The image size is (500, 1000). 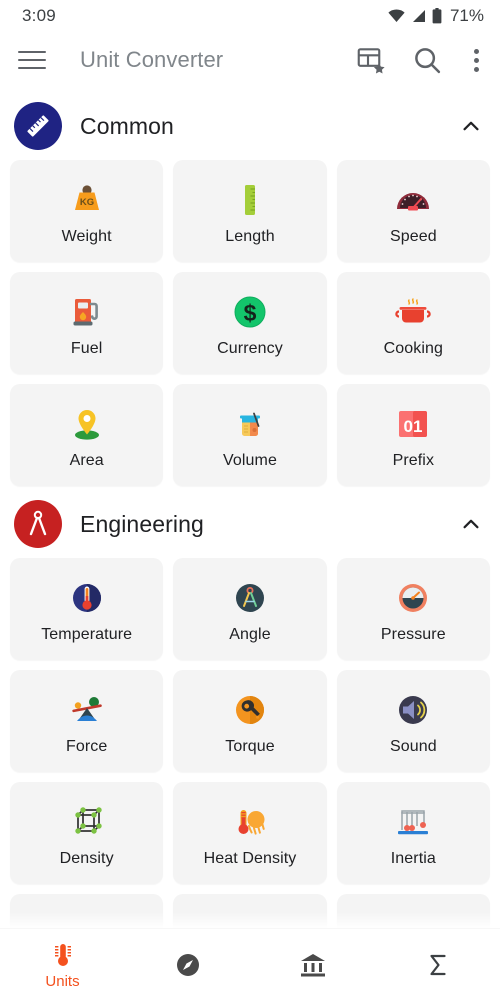 What do you see at coordinates (152, 59) in the screenshot?
I see `page-title: Unit Converter` at bounding box center [152, 59].